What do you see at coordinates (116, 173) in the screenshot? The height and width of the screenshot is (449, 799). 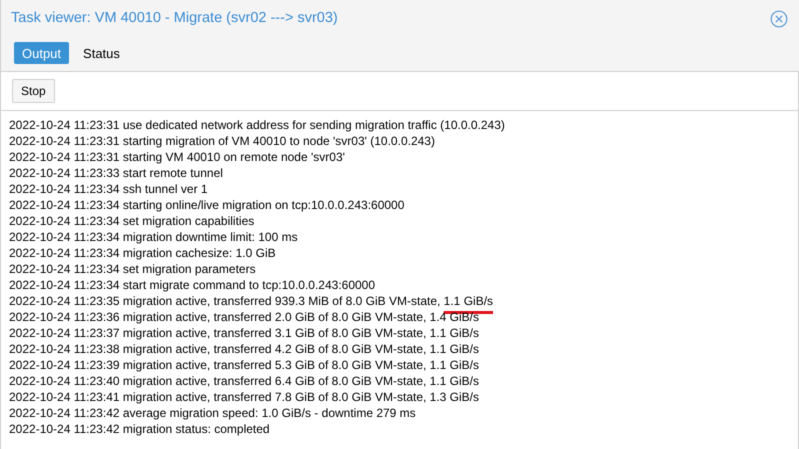 I see `log-line: 2022-10-24 11:23:33 start remote tunnel` at bounding box center [116, 173].